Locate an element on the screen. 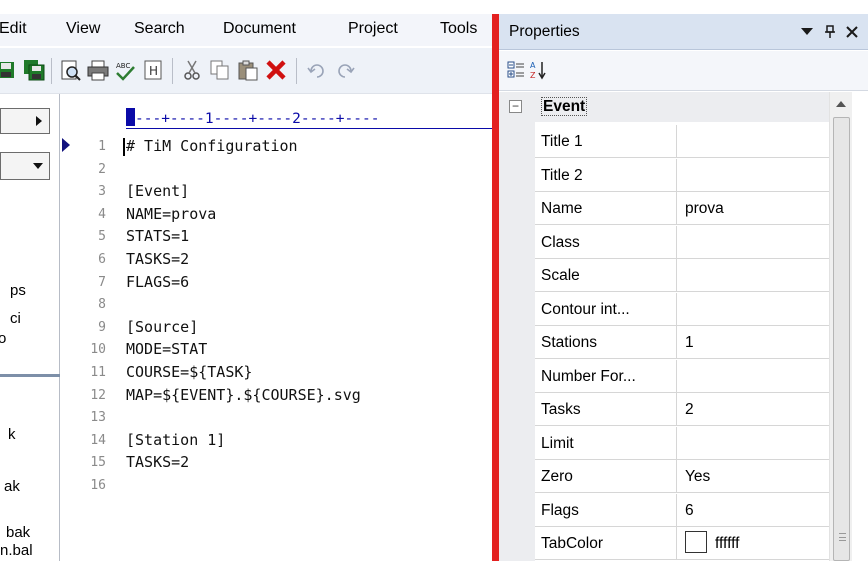 The height and width of the screenshot is (561, 868). paste-icon is located at coordinates (248, 70).